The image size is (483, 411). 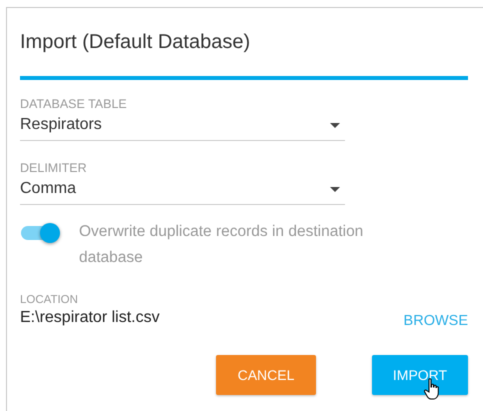 I want to click on field-label: DATABASE TABLE, so click(x=74, y=104).